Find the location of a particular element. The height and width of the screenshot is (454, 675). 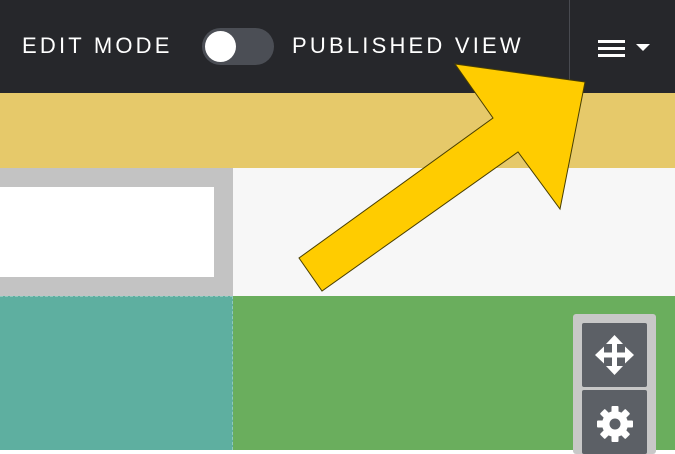

move-arrows-icon is located at coordinates (614, 355).